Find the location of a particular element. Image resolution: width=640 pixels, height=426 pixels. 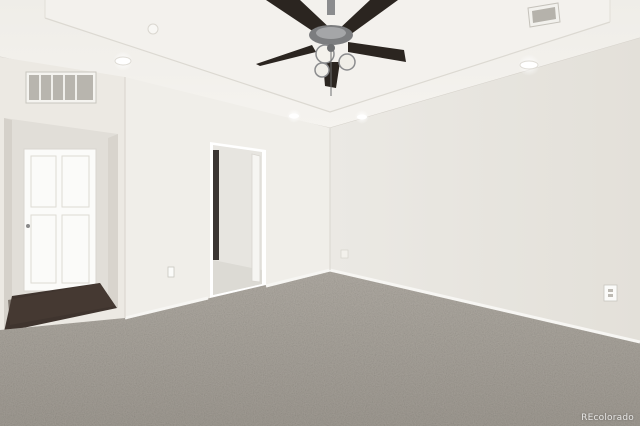

air-vent-left is located at coordinates (61, 87).